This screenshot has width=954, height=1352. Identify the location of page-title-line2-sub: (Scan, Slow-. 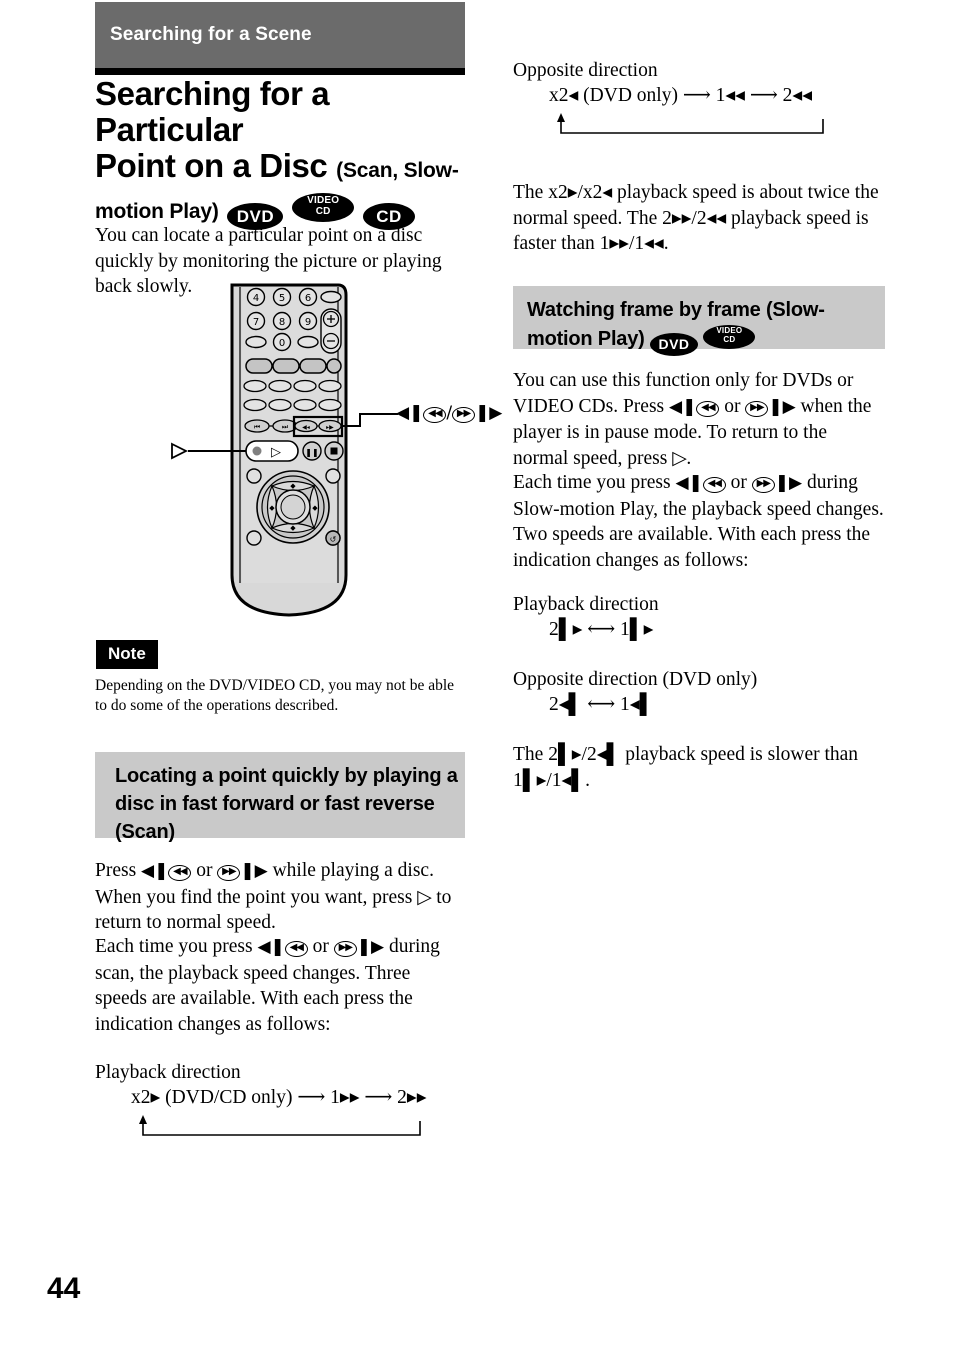
(397, 170).